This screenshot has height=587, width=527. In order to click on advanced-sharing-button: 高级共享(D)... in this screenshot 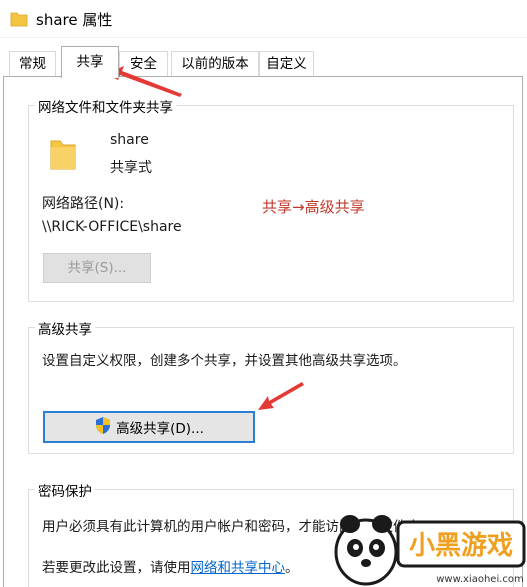, I will do `click(149, 427)`.